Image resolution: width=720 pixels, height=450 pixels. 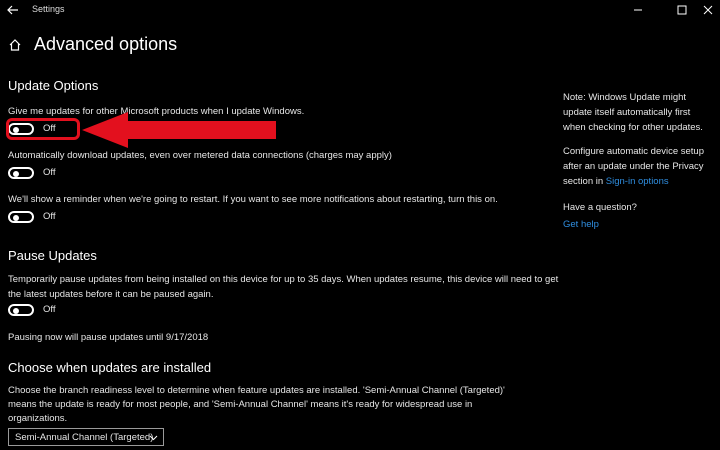 I want to click on window-title: Settings, so click(x=48, y=9).